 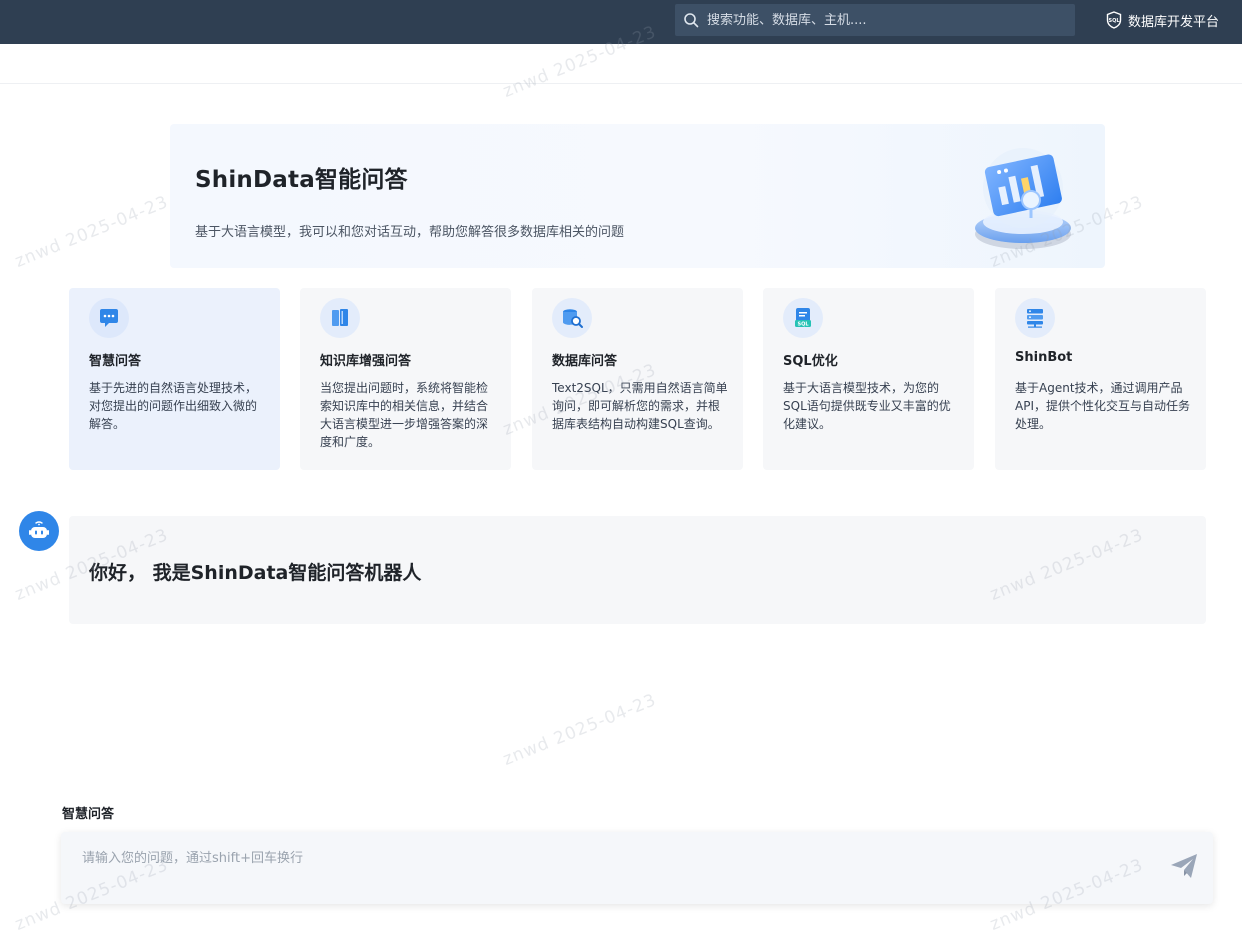 I want to click on platform-switch: SQL 数据库开发平台, so click(x=1161, y=20).